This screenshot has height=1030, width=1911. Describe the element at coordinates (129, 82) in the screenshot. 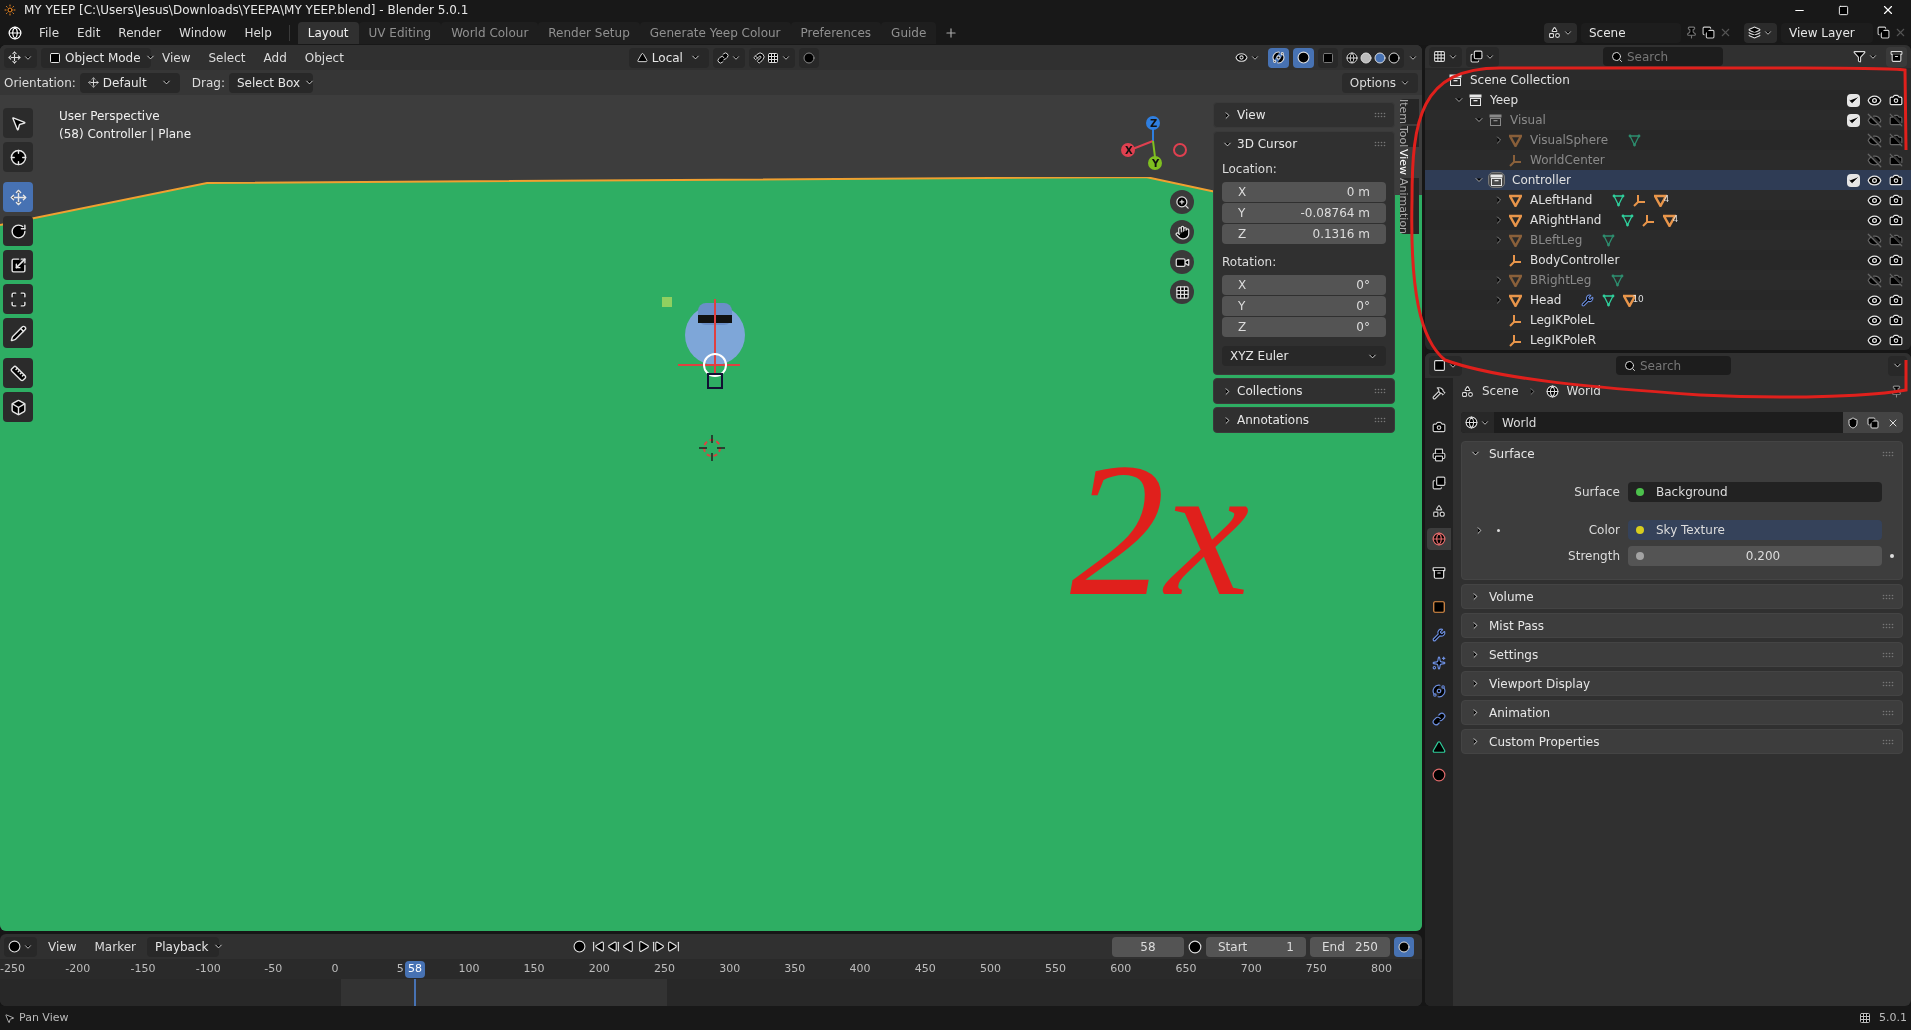

I see `orientation-dropdown: Default` at that location.